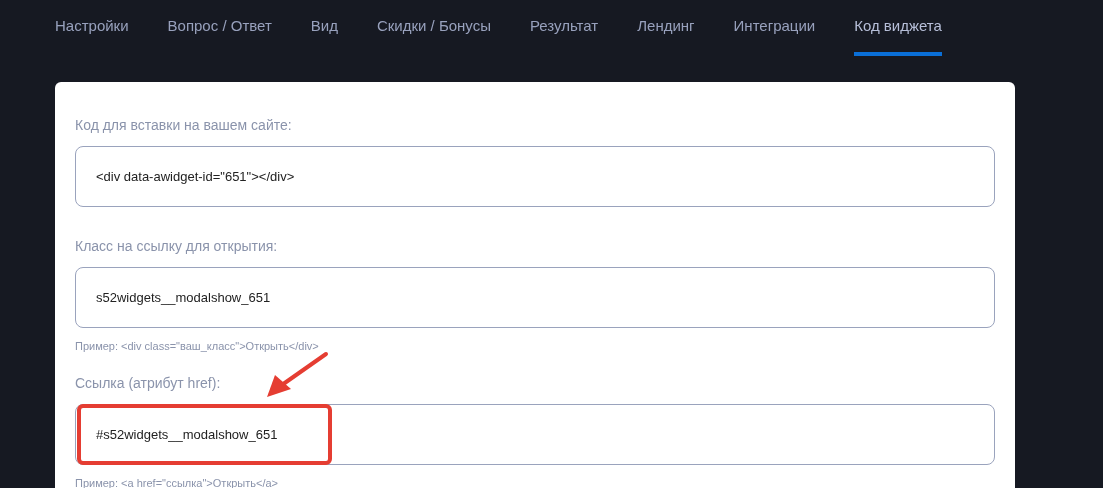 This screenshot has width=1103, height=488. Describe the element at coordinates (148, 383) in the screenshot. I see `field-label: Ссылка (атрибут href):` at that location.